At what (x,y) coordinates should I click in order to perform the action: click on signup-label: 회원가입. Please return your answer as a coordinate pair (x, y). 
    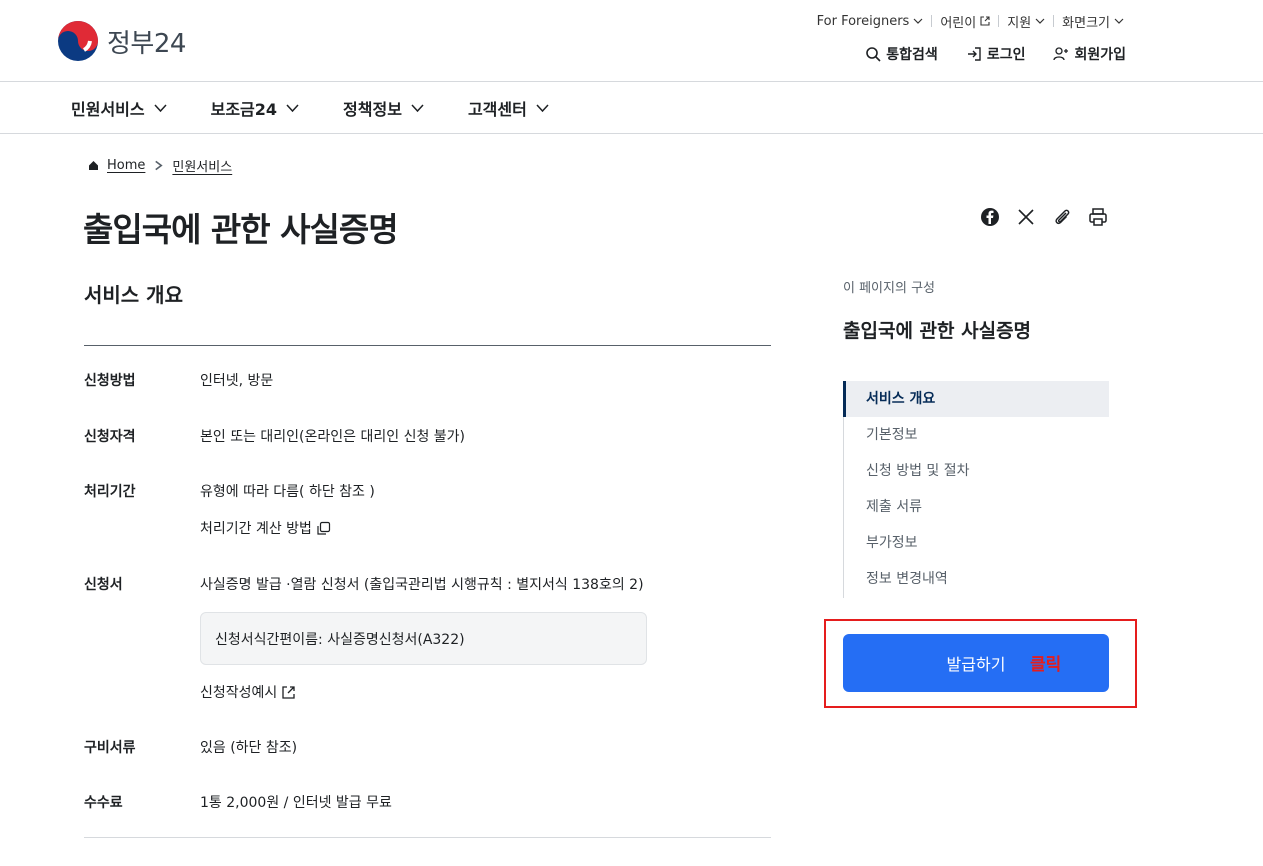
    Looking at the image, I should click on (1100, 55).